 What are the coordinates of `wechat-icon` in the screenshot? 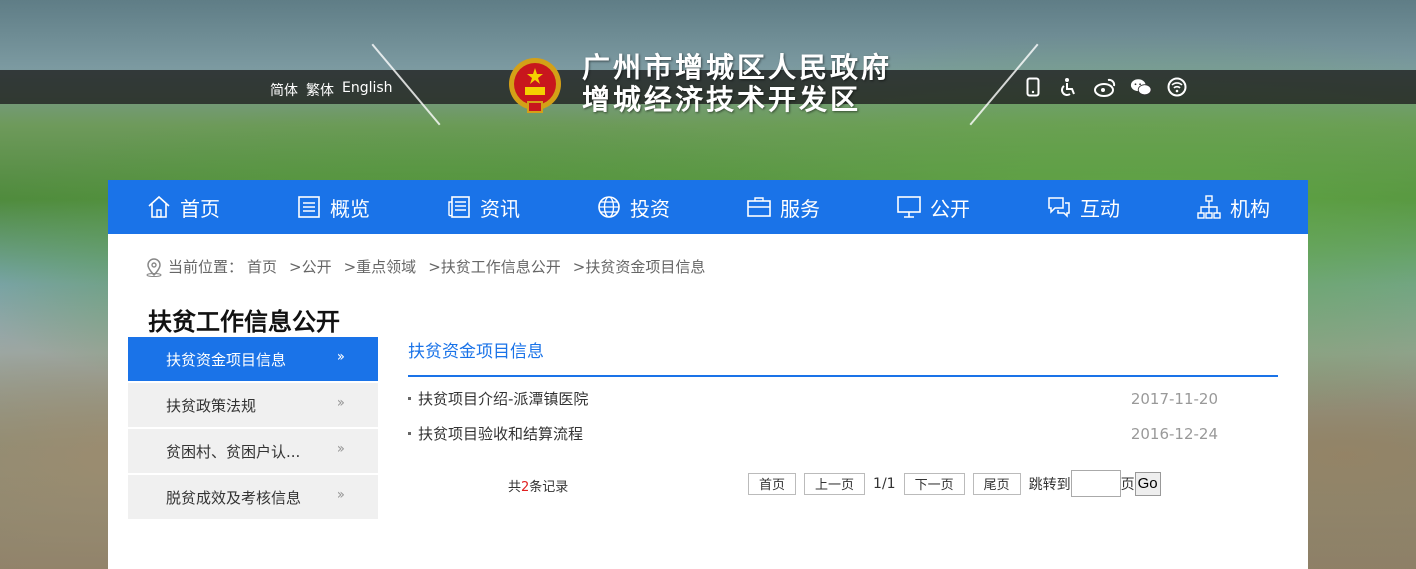 It's located at (1141, 87).